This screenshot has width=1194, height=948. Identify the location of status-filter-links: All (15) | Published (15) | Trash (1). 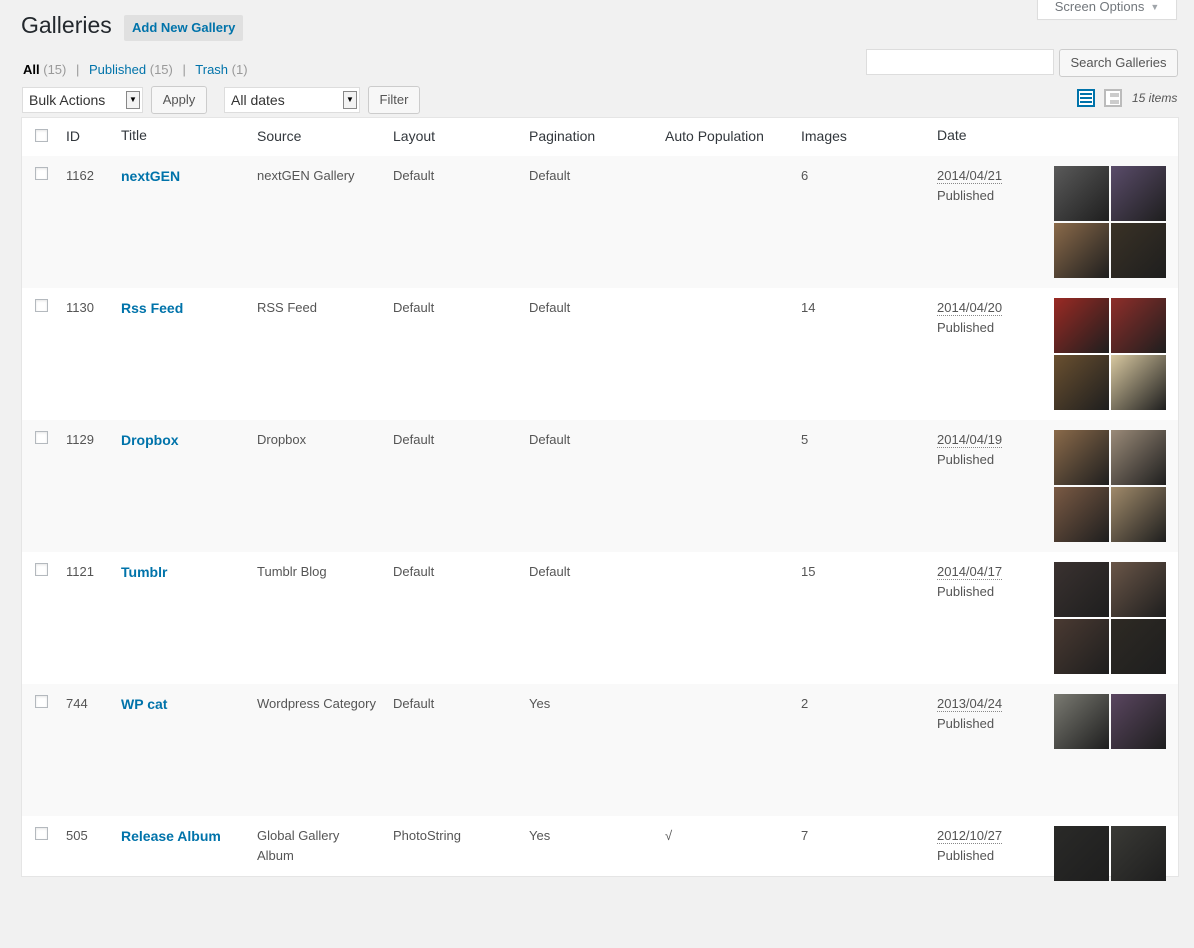
(135, 69).